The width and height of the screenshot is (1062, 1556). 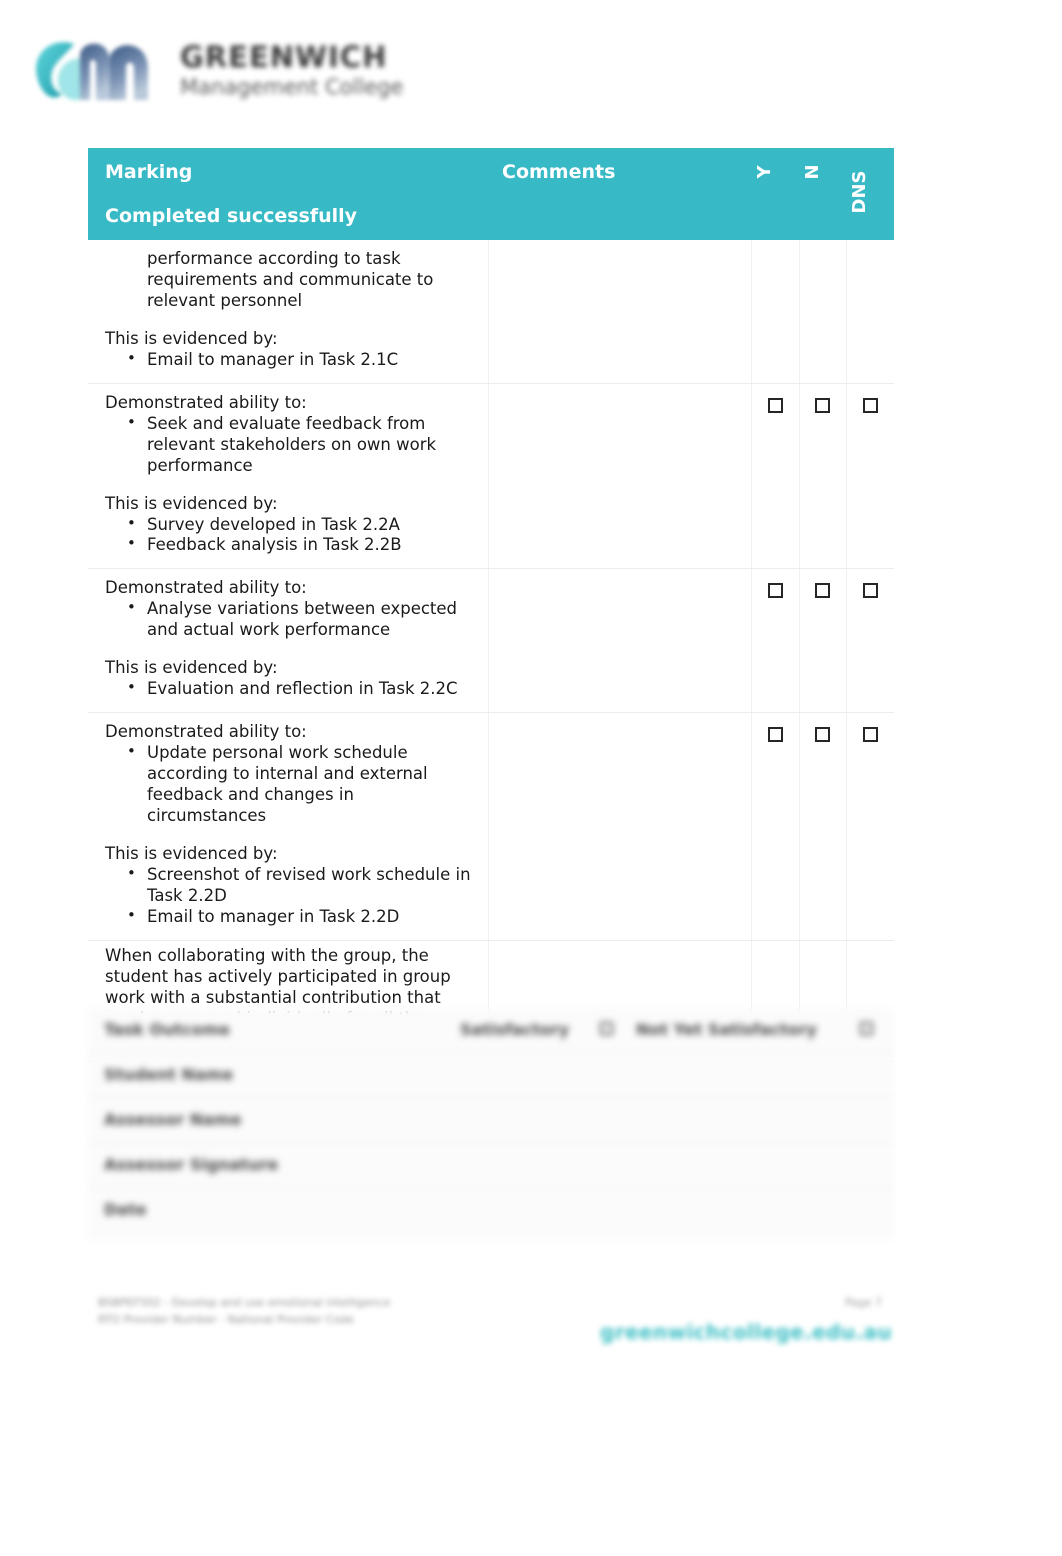 I want to click on y-header-label: Y, so click(x=764, y=172).